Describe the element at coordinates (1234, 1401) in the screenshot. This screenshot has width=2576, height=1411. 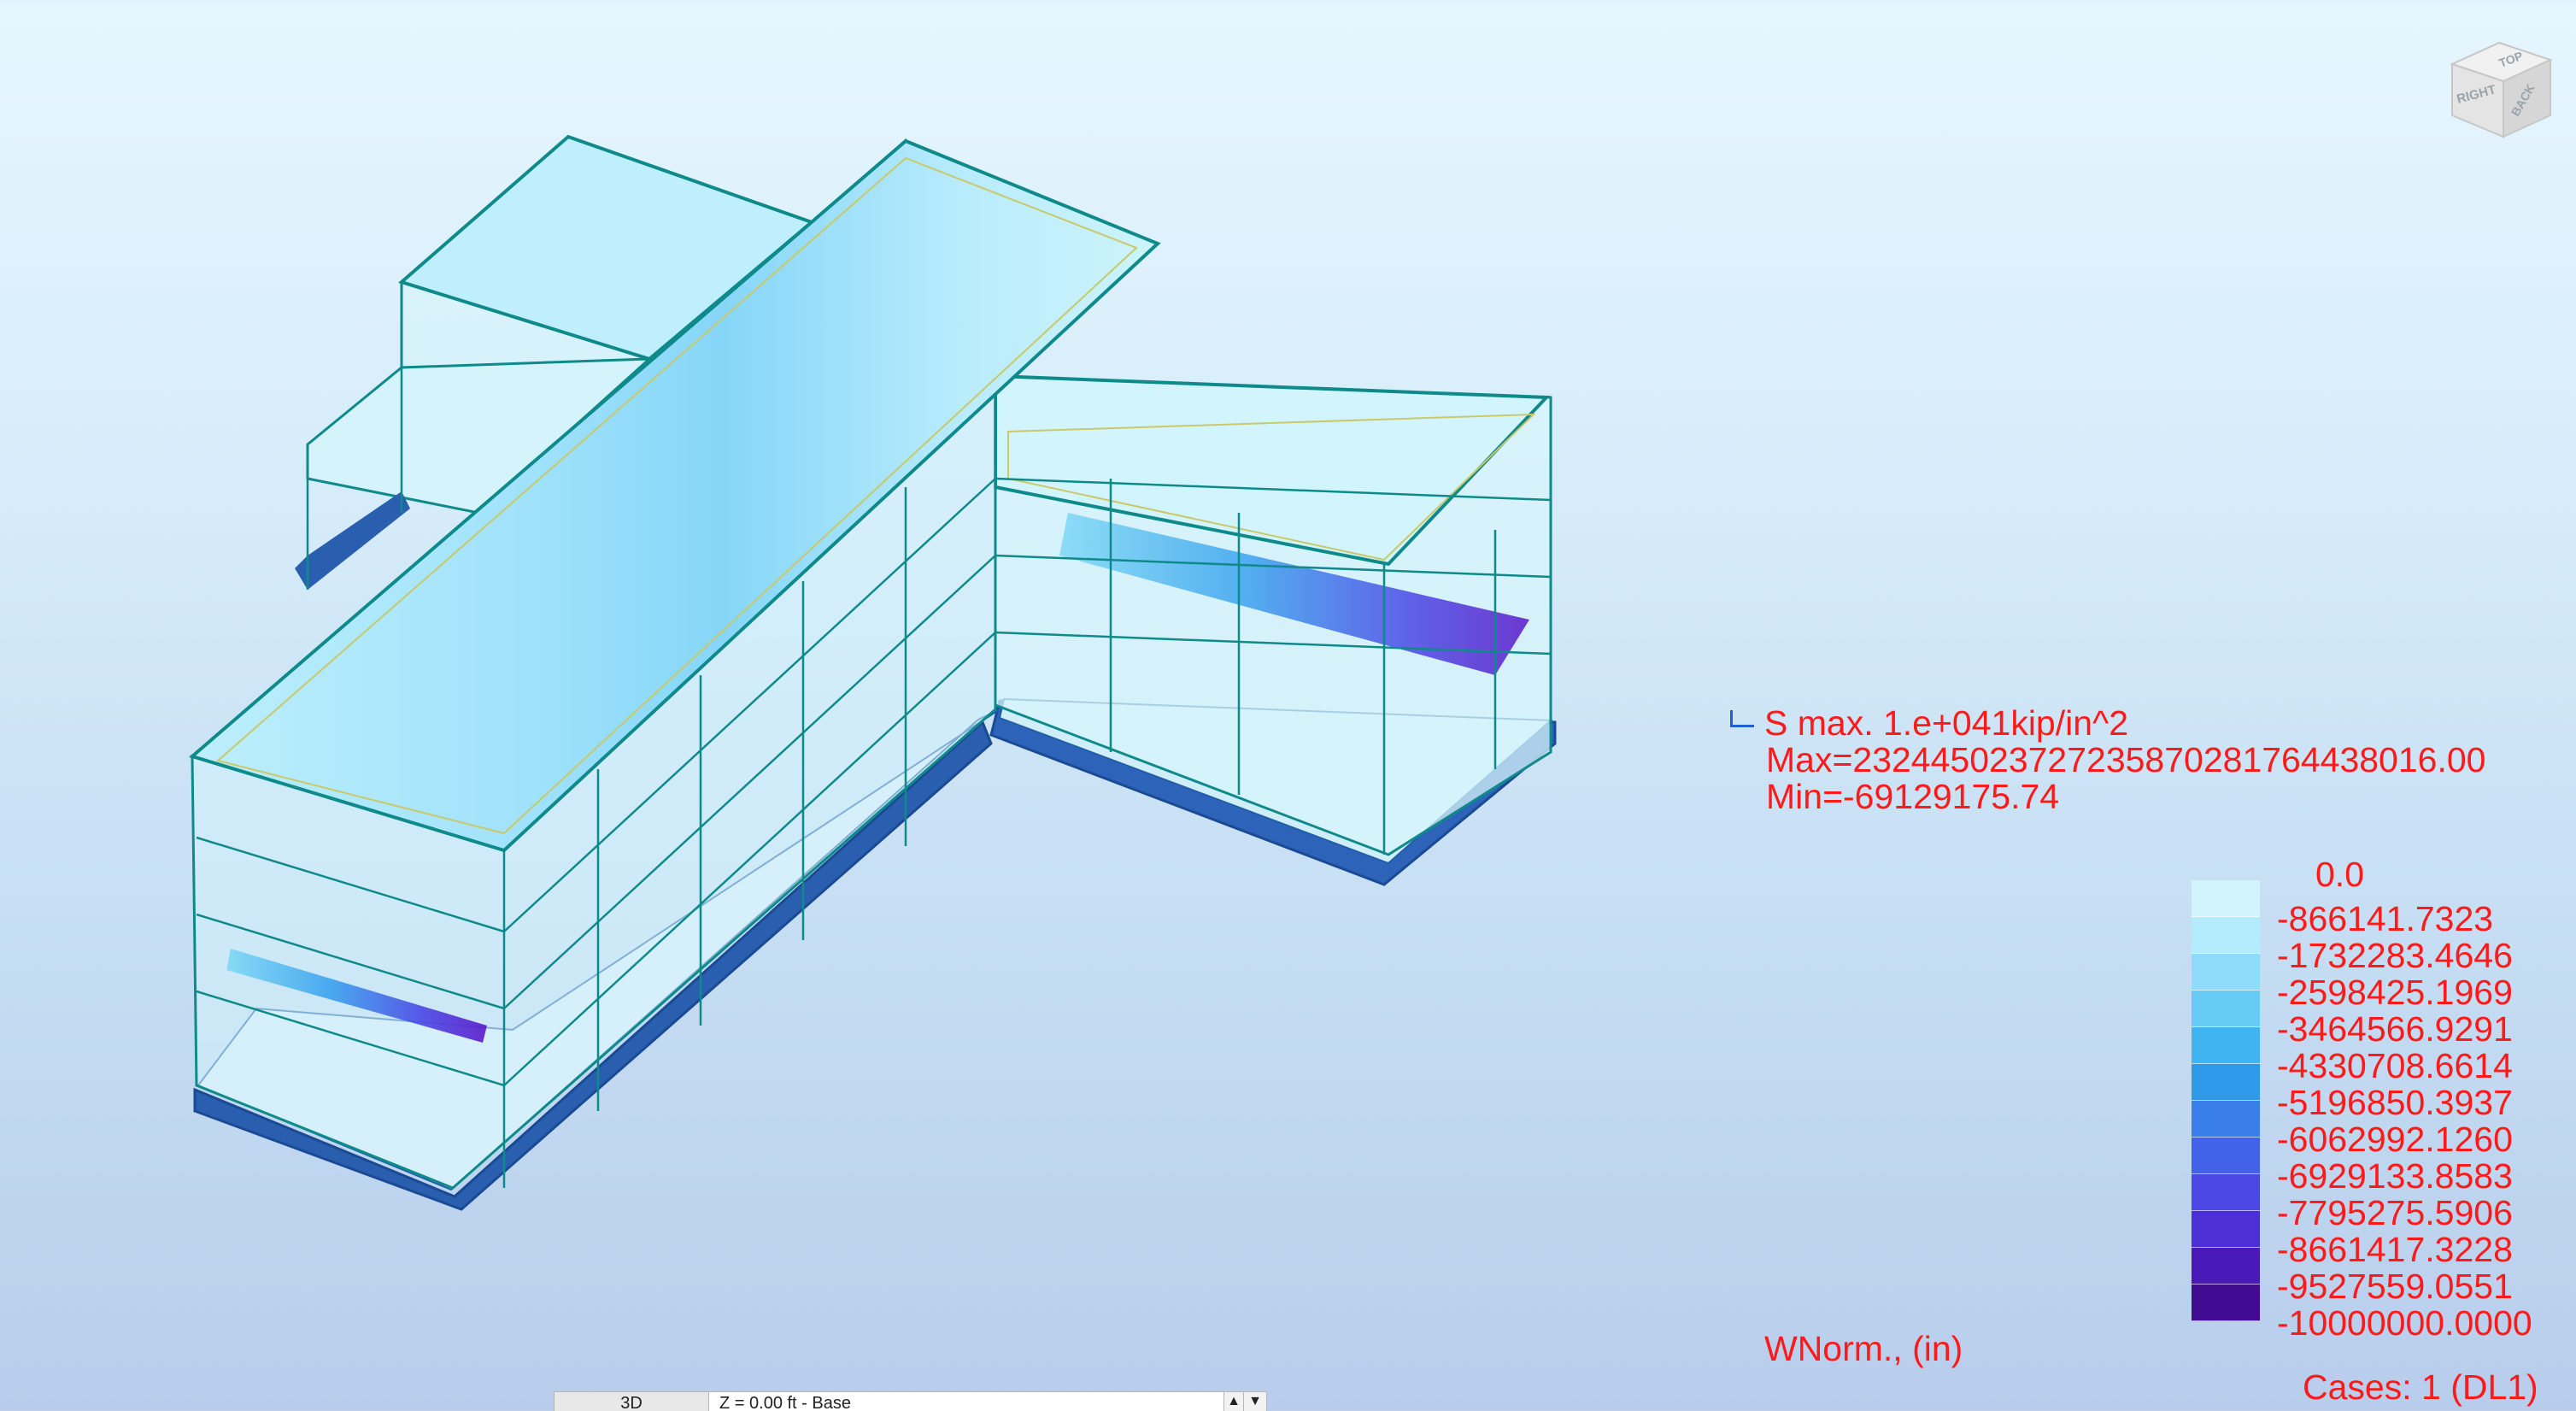
I see `level-spin-up-icon: ▲` at that location.